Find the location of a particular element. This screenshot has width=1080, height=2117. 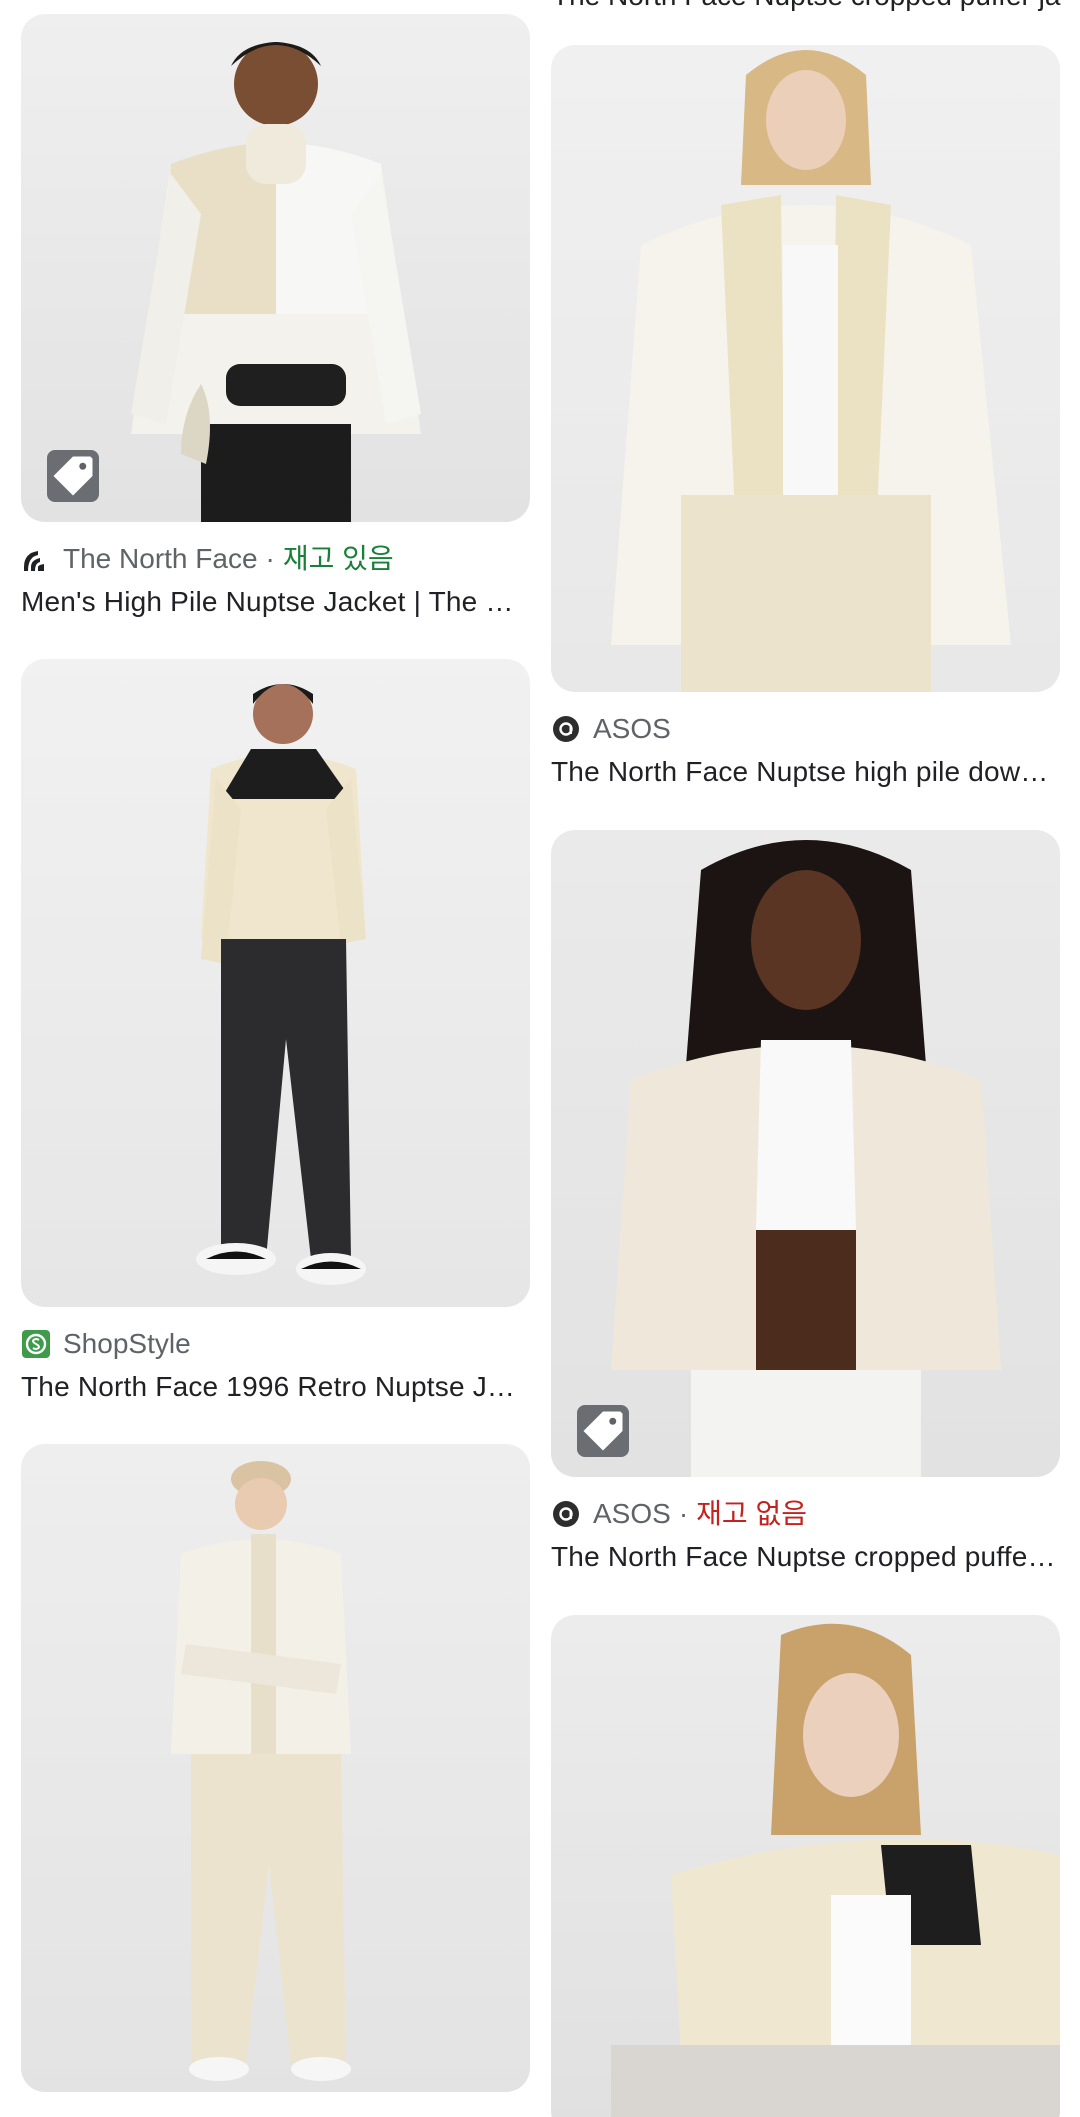

result-title: The North Face 1996 Retro Nuptse Jacket is located at coordinates (275, 1387).